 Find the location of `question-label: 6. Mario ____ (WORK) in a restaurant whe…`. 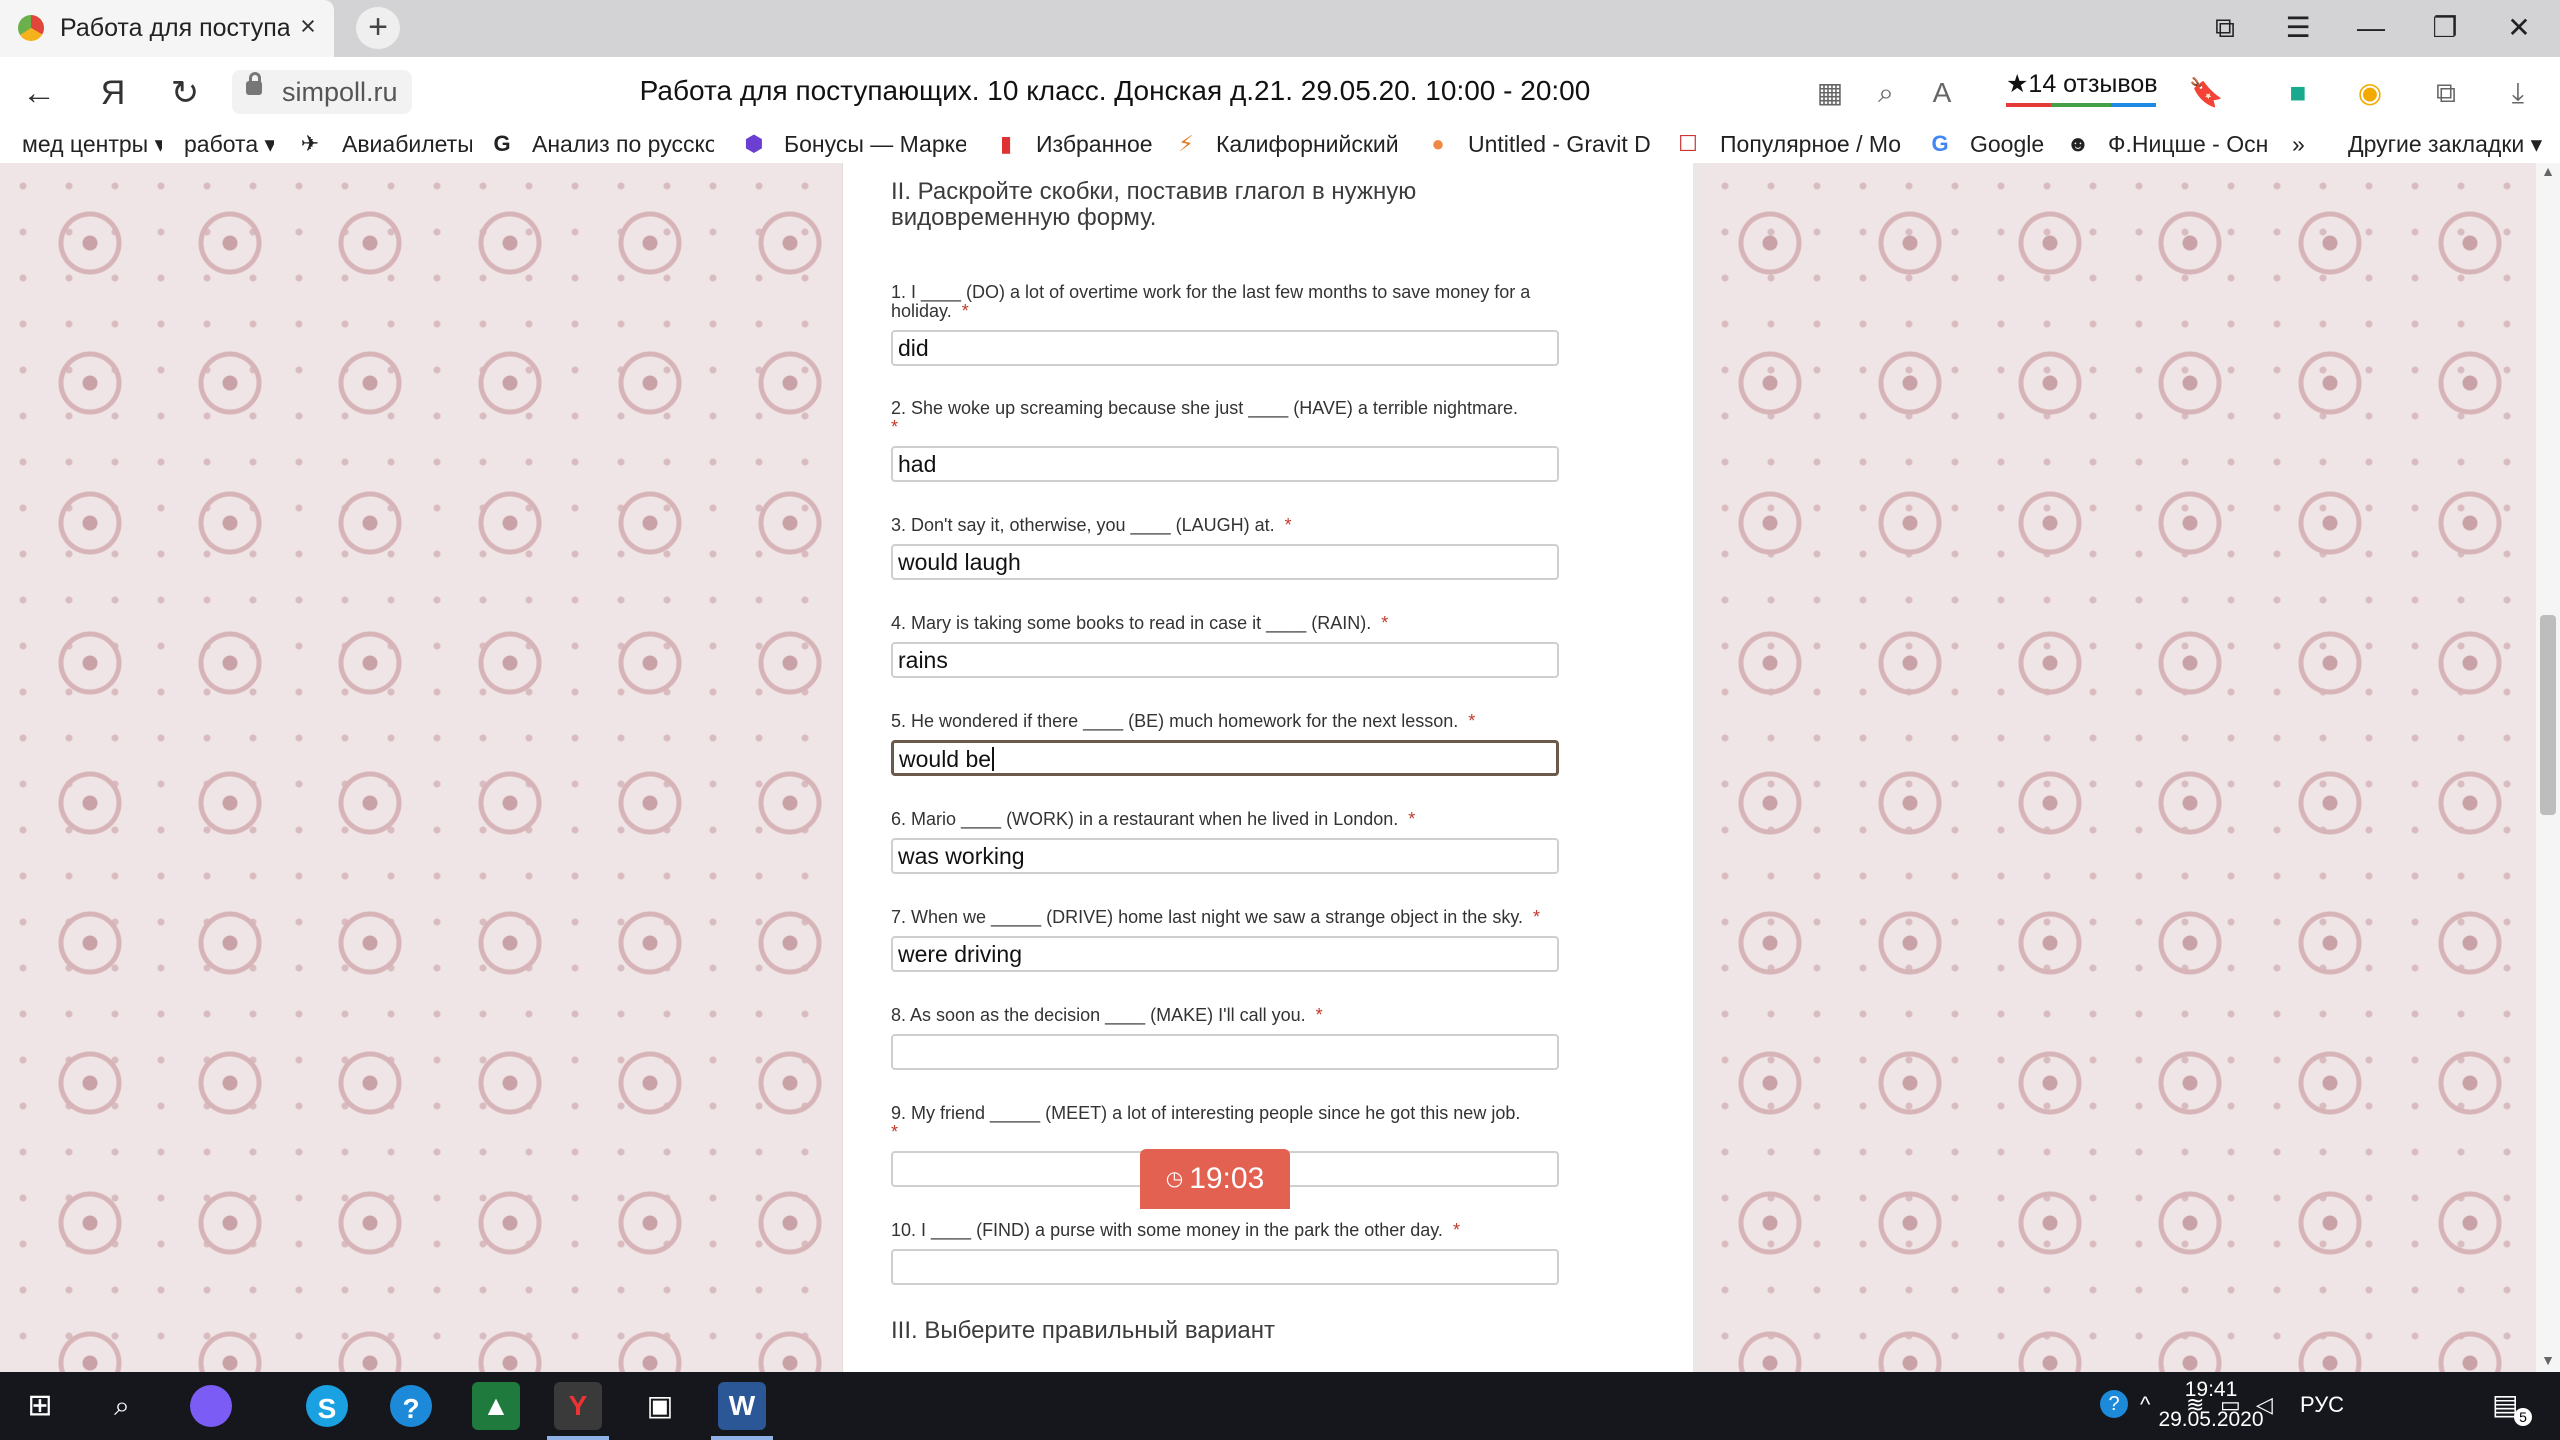

question-label: 6. Mario ____ (WORK) in a restaurant whe… is located at coordinates (1153, 819).